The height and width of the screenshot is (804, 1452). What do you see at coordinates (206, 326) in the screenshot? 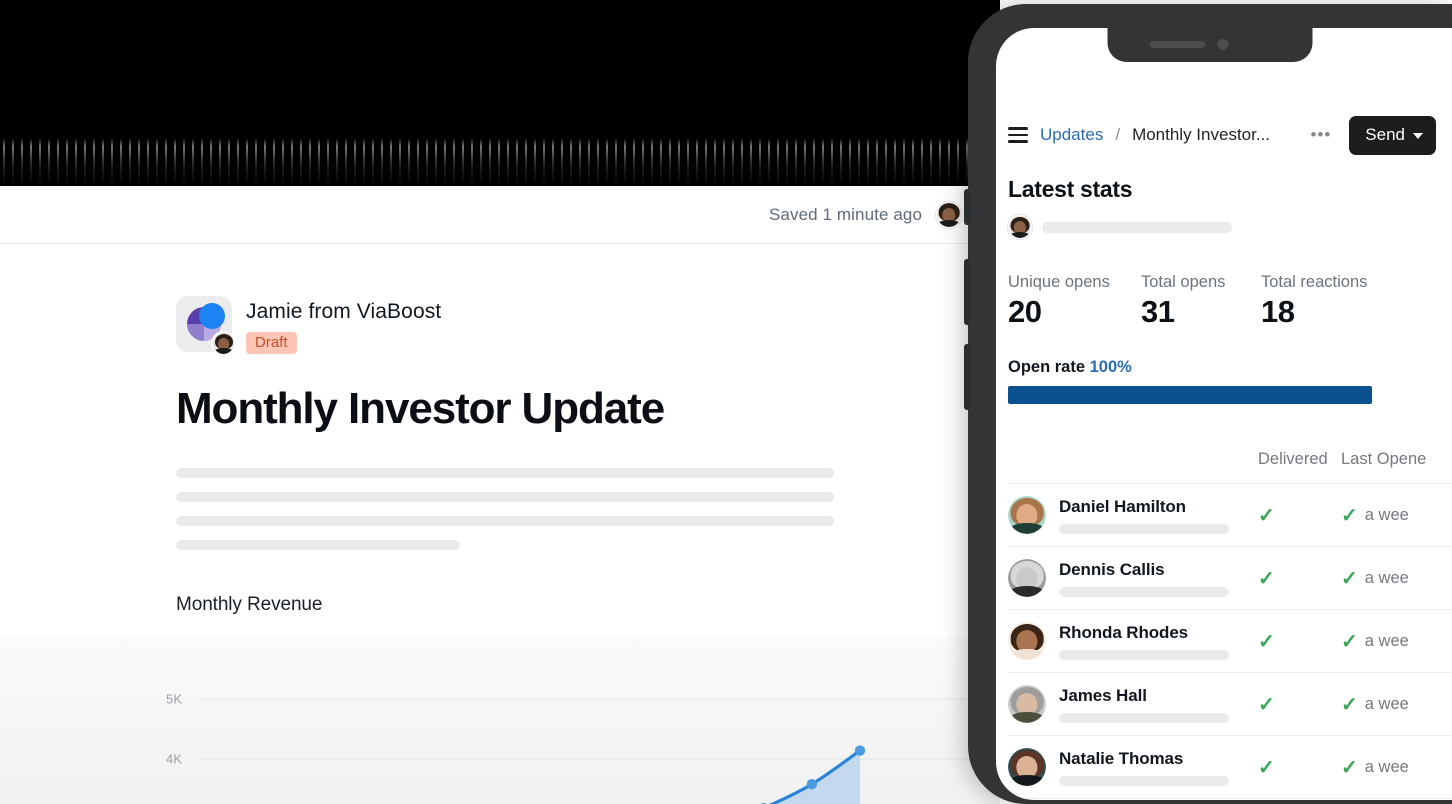
I see `viaboost-pie-logo-icon` at bounding box center [206, 326].